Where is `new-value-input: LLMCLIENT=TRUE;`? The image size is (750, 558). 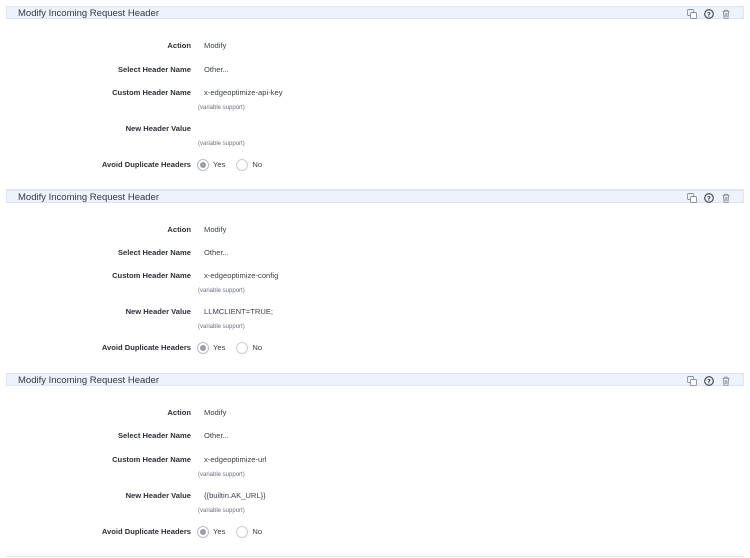
new-value-input: LLMCLIENT=TRUE; is located at coordinates (238, 312).